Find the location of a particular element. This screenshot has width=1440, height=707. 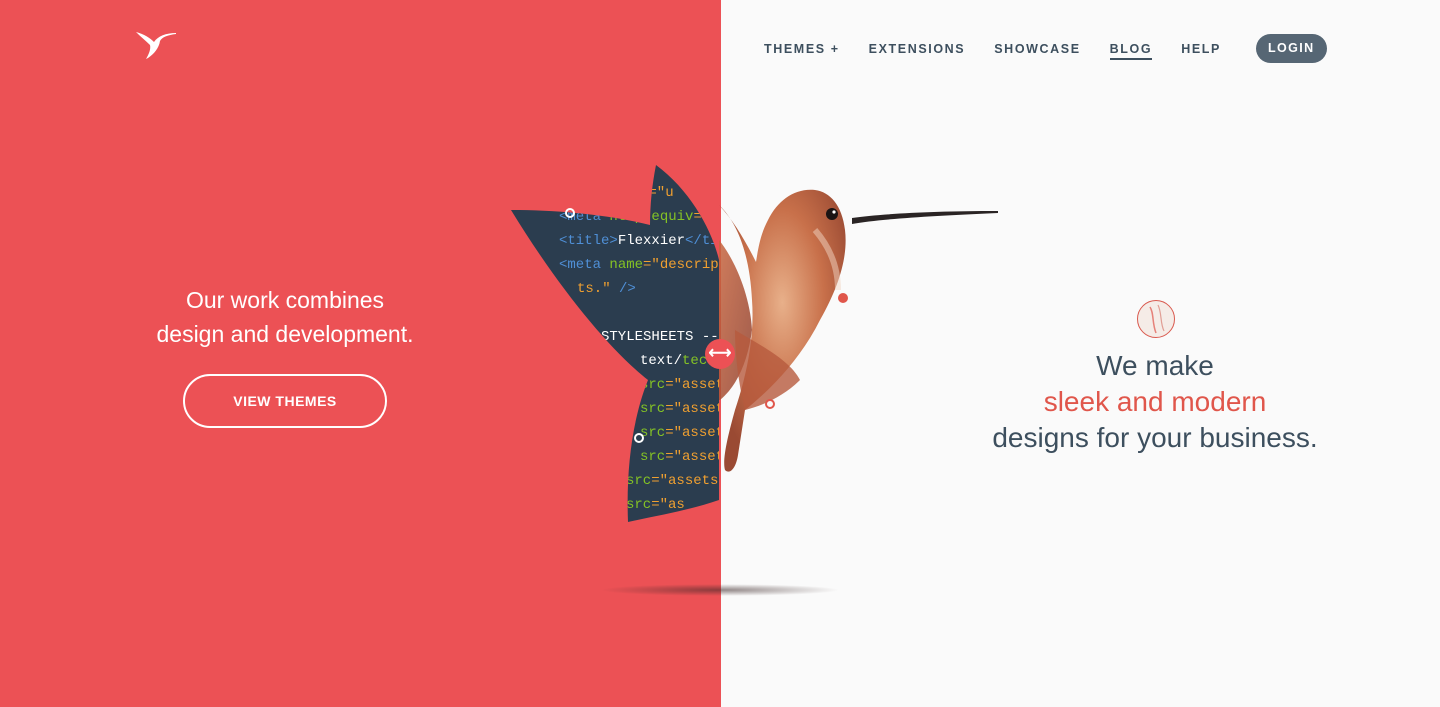

globe-icon is located at coordinates (1156, 319).